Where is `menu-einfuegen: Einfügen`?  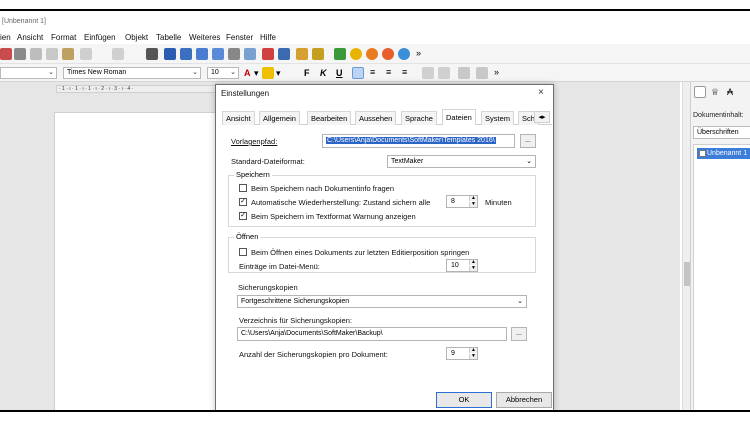
menu-einfuegen: Einfügen is located at coordinates (100, 37).